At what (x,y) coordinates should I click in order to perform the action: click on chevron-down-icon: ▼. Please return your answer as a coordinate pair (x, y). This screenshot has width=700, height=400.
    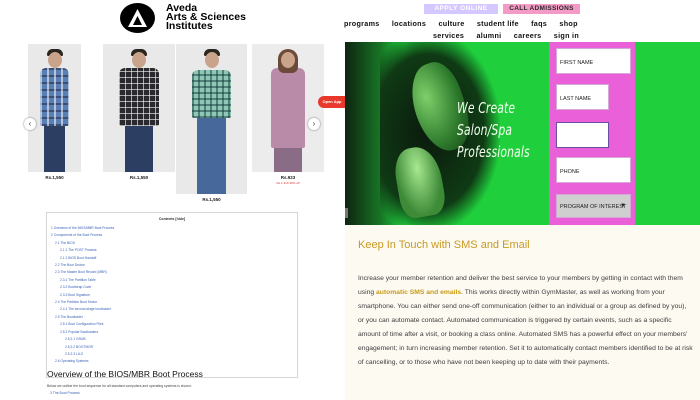
    Looking at the image, I should click on (623, 206).